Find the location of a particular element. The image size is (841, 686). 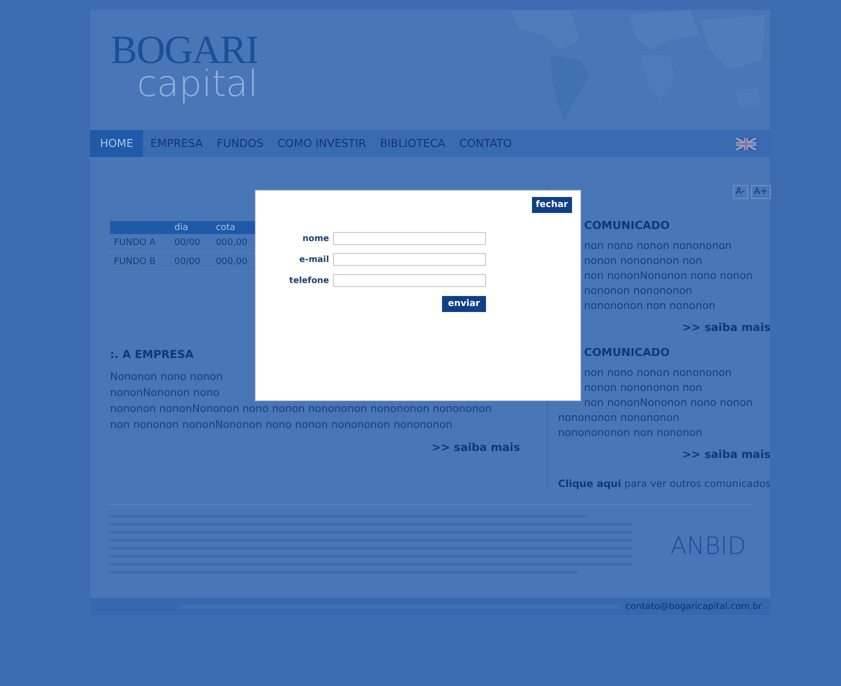

section-heading: :. A EMPRESA is located at coordinates (152, 354).